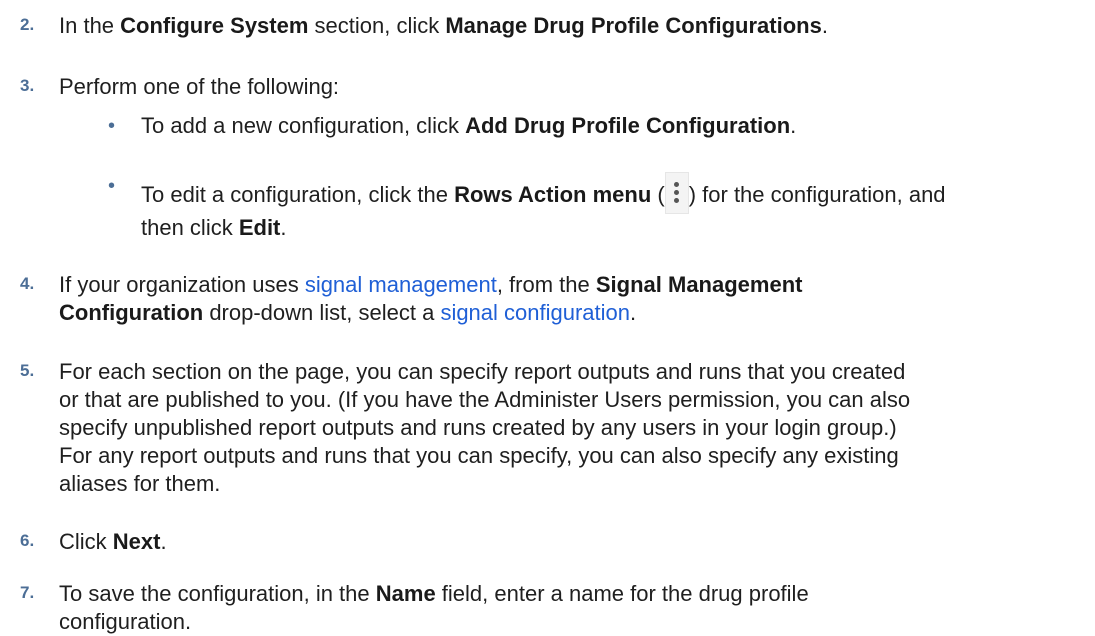  What do you see at coordinates (27, 370) in the screenshot?
I see `step-number: 5.` at bounding box center [27, 370].